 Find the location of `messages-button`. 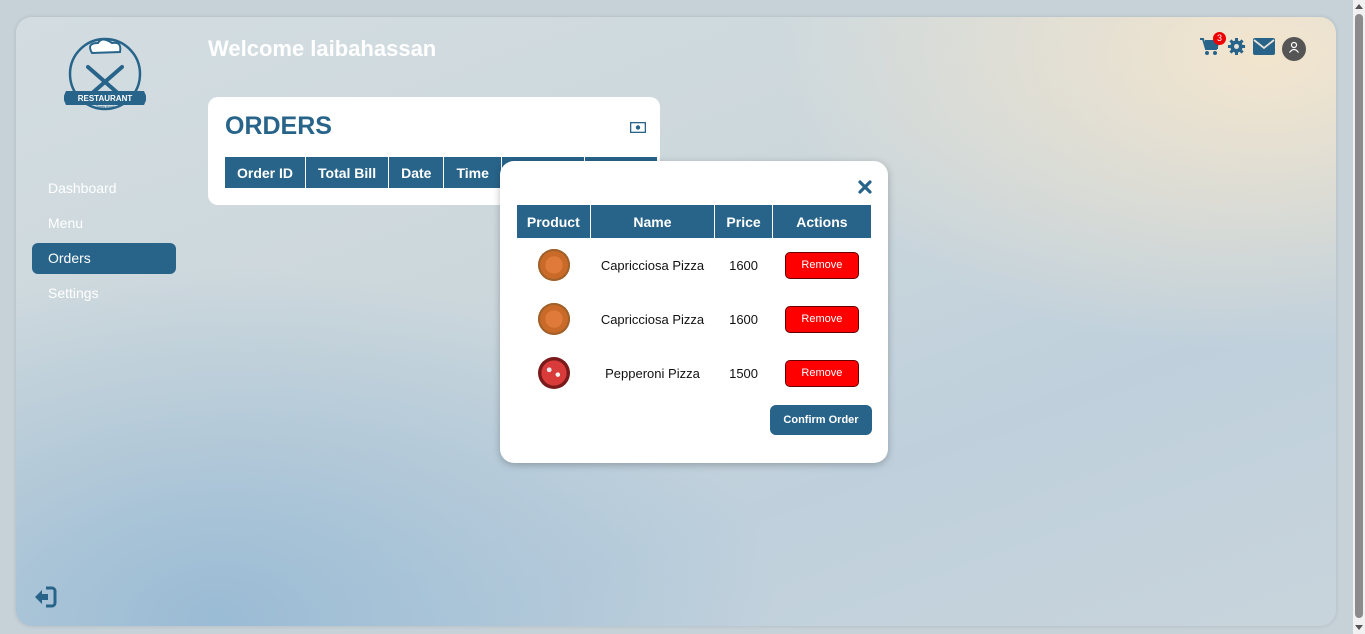

messages-button is located at coordinates (1264, 49).